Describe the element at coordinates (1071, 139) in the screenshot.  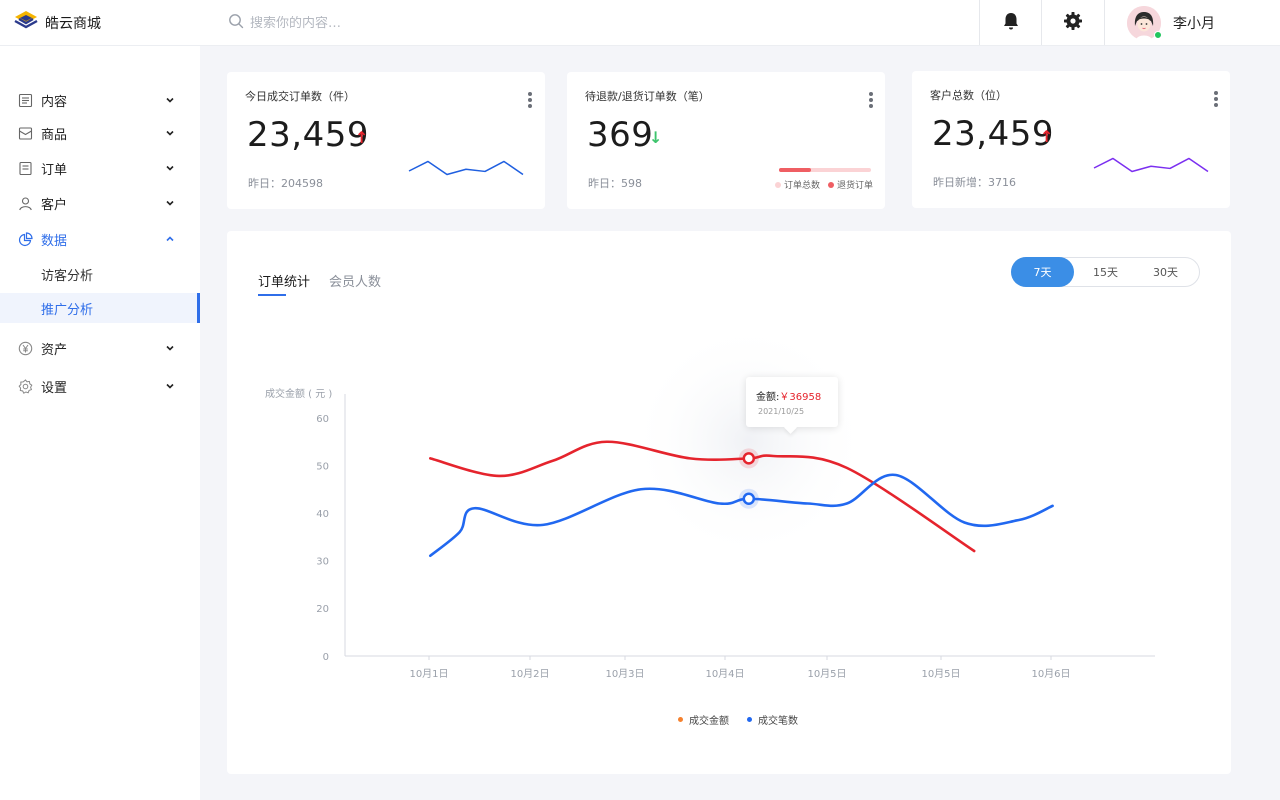
I see `stat-card-customers: 客户总数（位） 23,459 ↑ 昨日新增：3716` at that location.